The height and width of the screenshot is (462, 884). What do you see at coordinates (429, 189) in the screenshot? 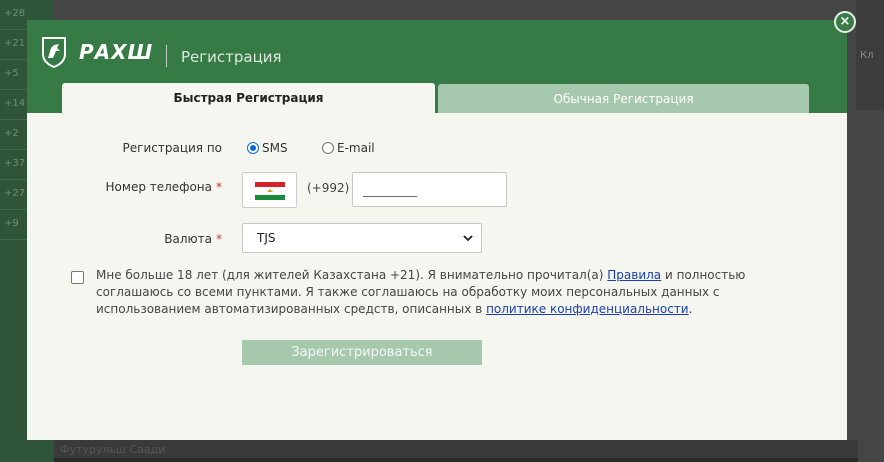
I see `phone-input` at bounding box center [429, 189].